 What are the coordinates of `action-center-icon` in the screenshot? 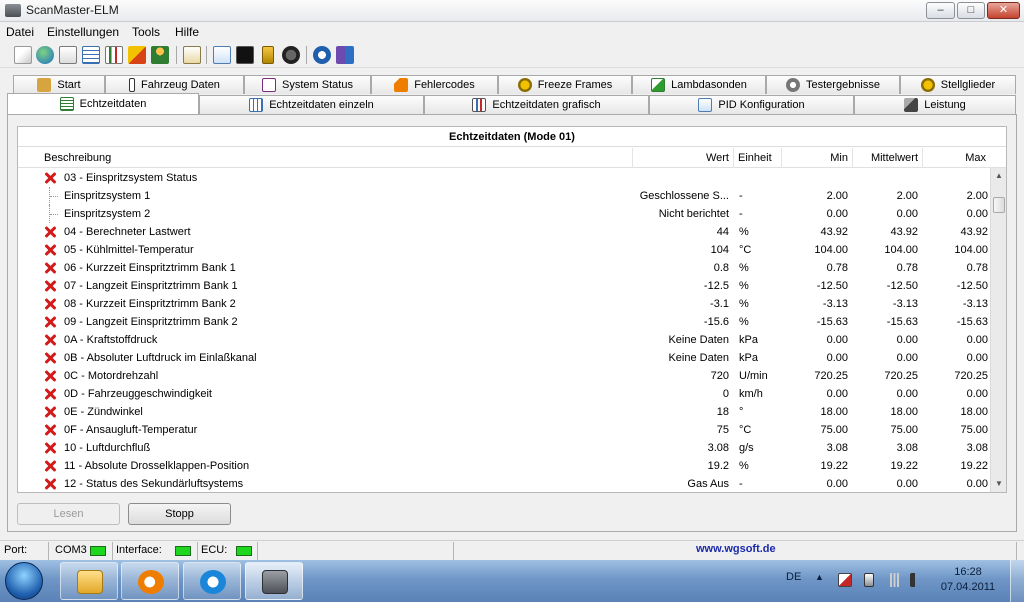 It's located at (845, 580).